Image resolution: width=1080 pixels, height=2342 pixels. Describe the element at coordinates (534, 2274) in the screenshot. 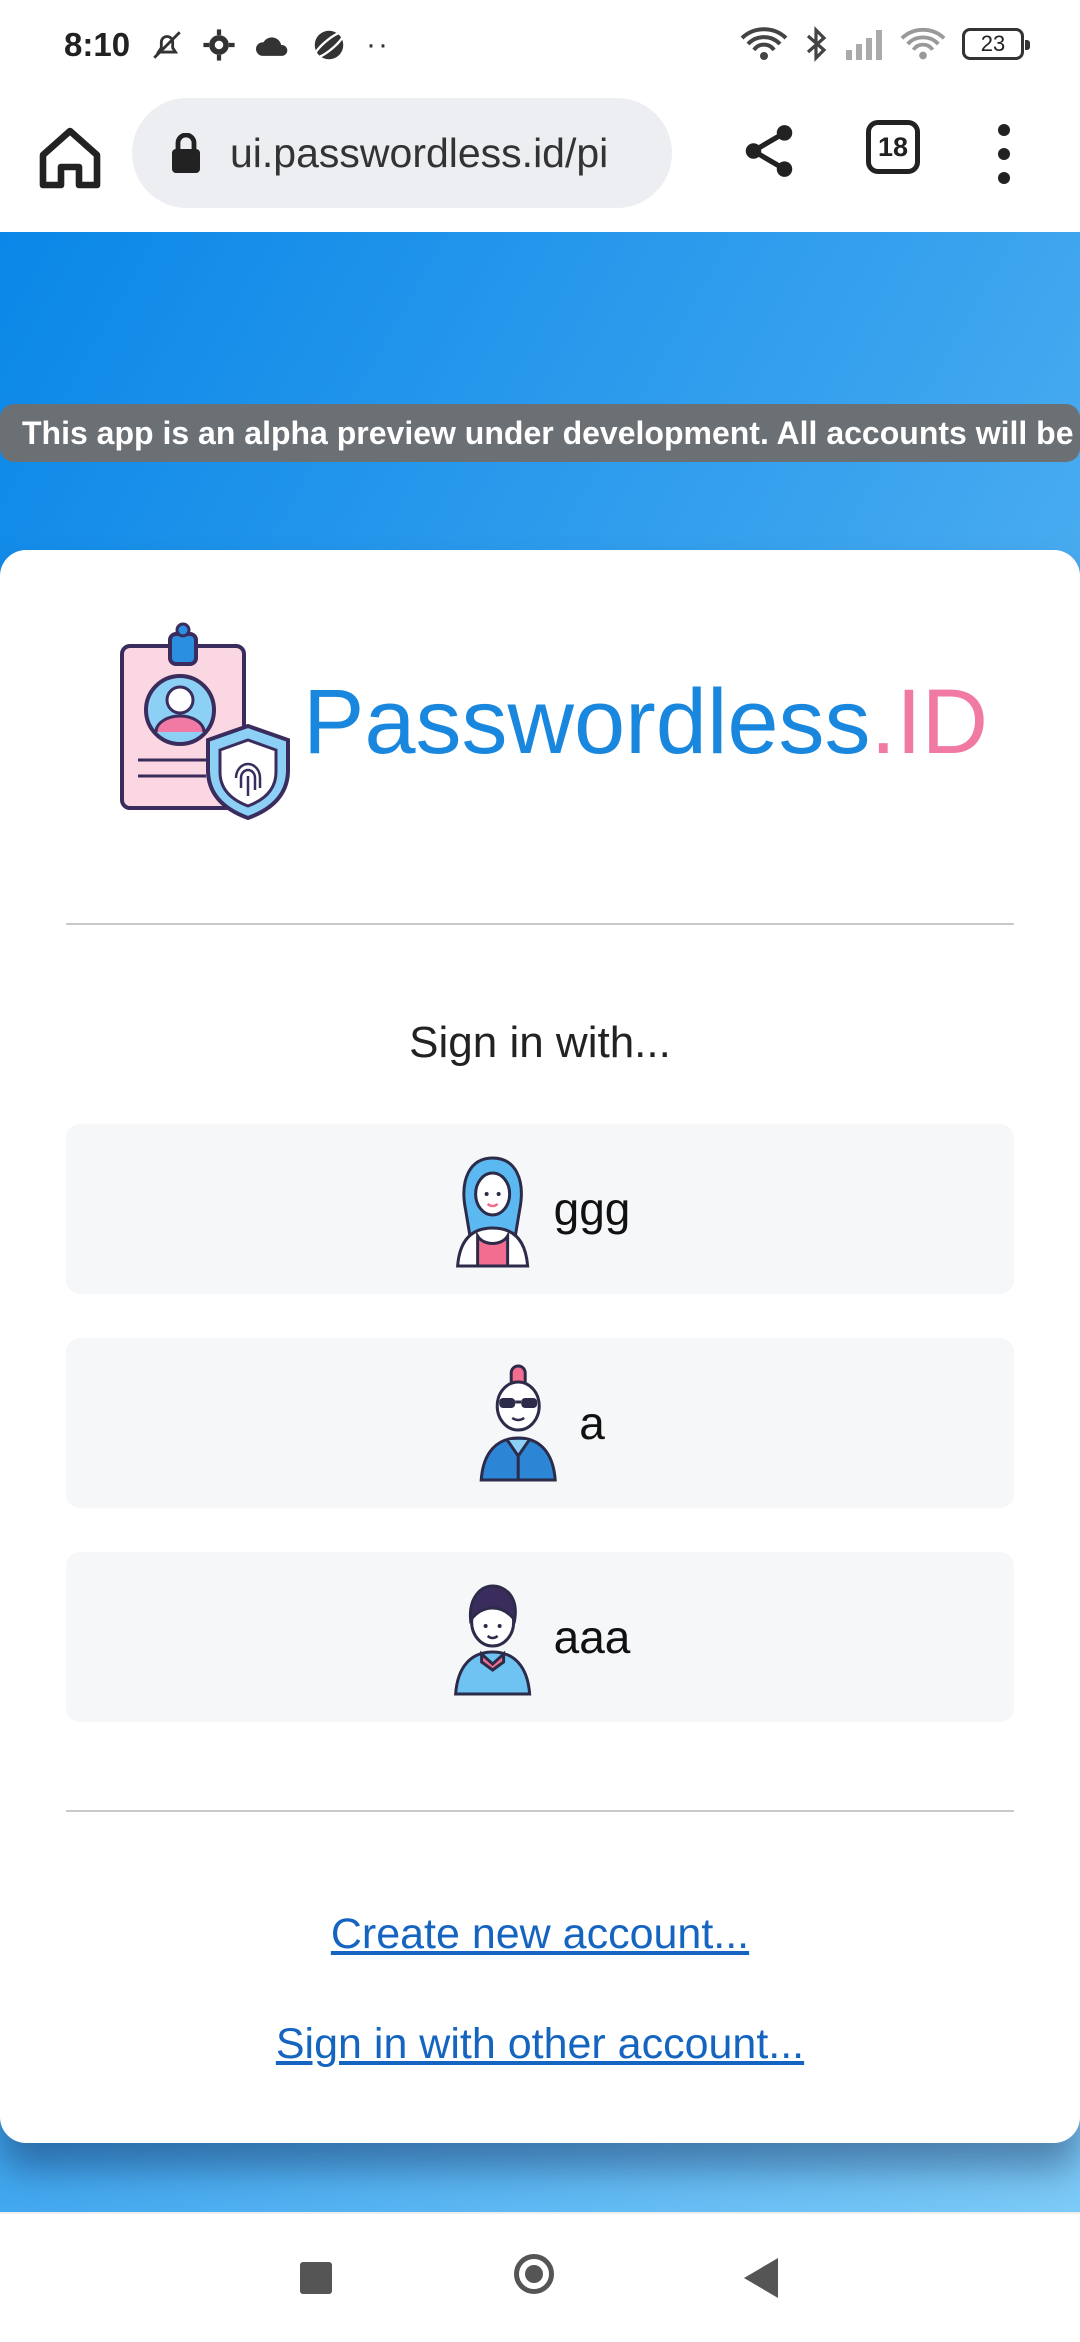

I see `home-circle-icon` at that location.